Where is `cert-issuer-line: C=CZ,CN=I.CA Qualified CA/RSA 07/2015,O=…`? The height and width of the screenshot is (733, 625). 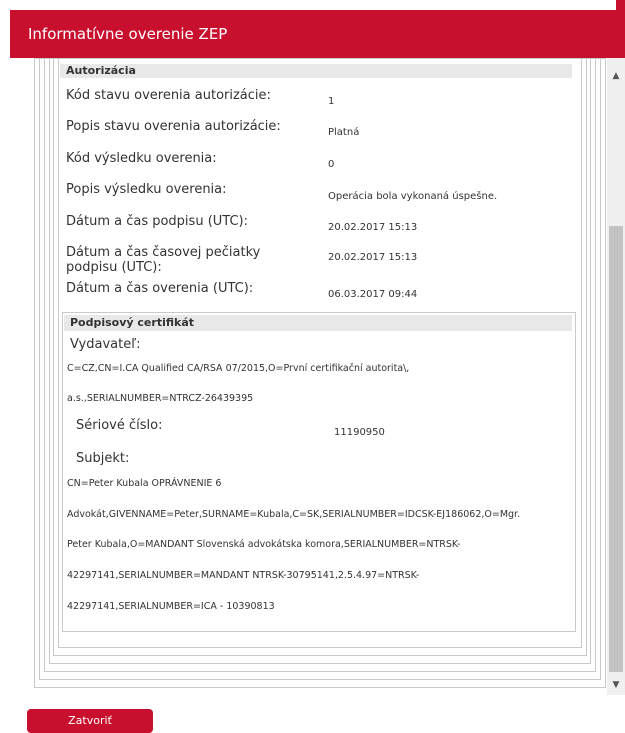 cert-issuer-line: C=CZ,CN=I.CA Qualified CA/RSA 07/2015,O=… is located at coordinates (238, 368).